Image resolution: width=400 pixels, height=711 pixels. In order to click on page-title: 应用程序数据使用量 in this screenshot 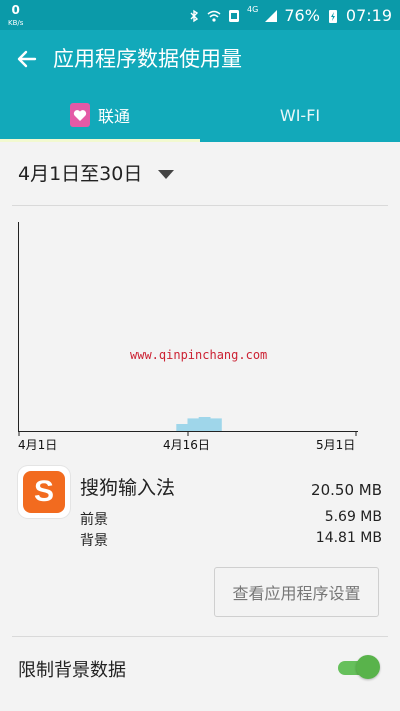, I will do `click(147, 59)`.